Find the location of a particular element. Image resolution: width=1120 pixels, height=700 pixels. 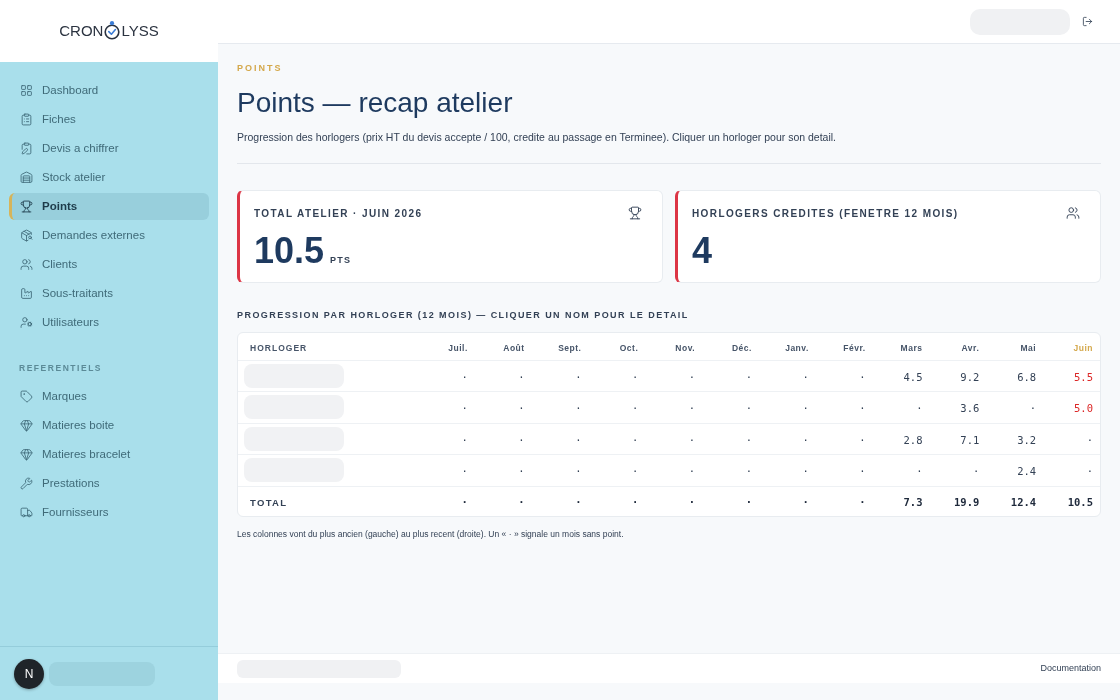

sidebar-item: Dashboard is located at coordinates (109, 90).